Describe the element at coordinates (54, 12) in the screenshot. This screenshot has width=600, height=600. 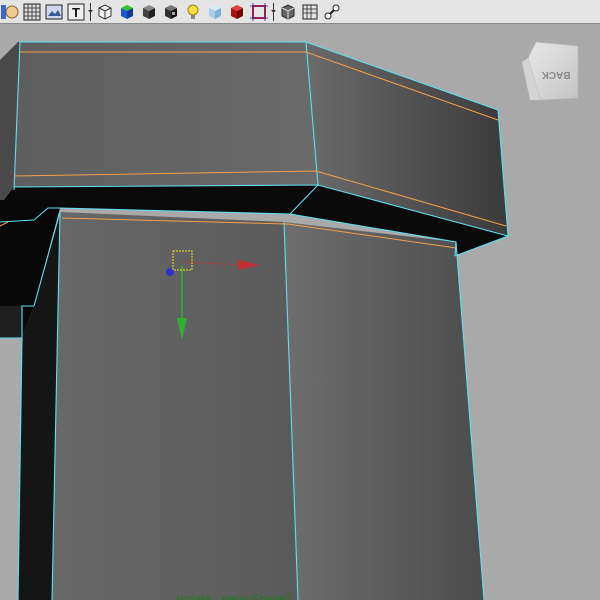
I see `image-plane-icon` at that location.